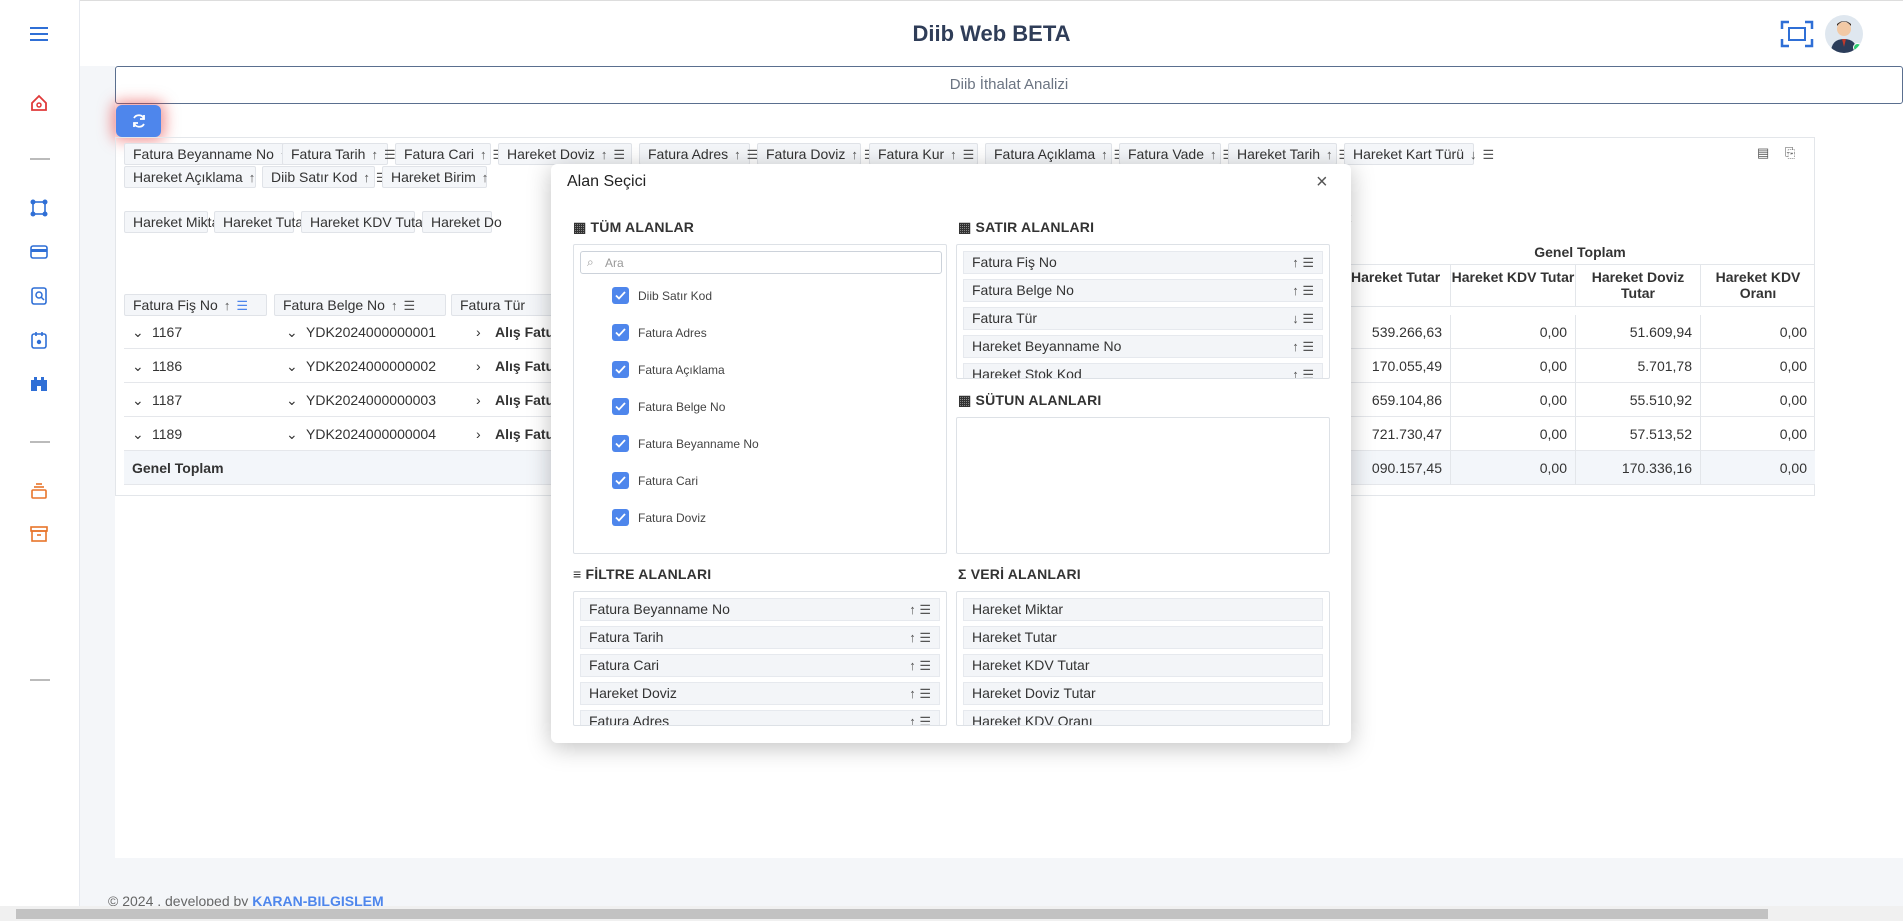 This screenshot has width=1903, height=921. Describe the element at coordinates (261, 222) in the screenshot. I see `data-field-chip: Hareket Tutar` at that location.